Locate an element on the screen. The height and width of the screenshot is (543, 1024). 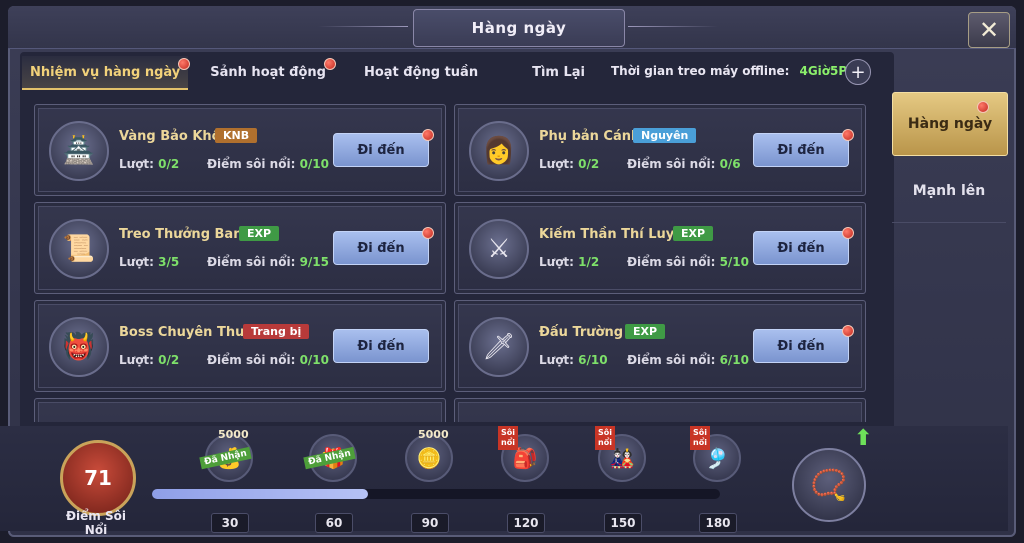
side-menu-strengthen: Mạnh lên is located at coordinates (949, 191).